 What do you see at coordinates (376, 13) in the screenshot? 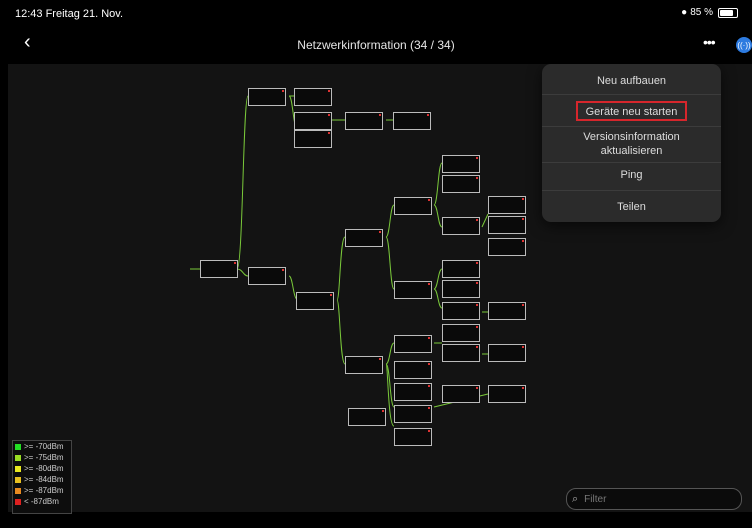
I see `status-bar: 12:43 Freitag 21. Nov. ● 85 %` at bounding box center [376, 13].